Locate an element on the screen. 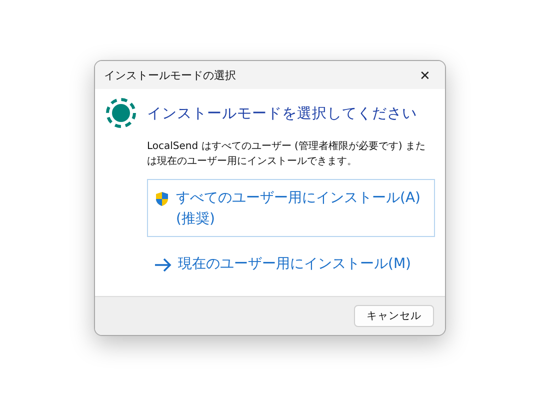  arrow-icon is located at coordinates (163, 265).